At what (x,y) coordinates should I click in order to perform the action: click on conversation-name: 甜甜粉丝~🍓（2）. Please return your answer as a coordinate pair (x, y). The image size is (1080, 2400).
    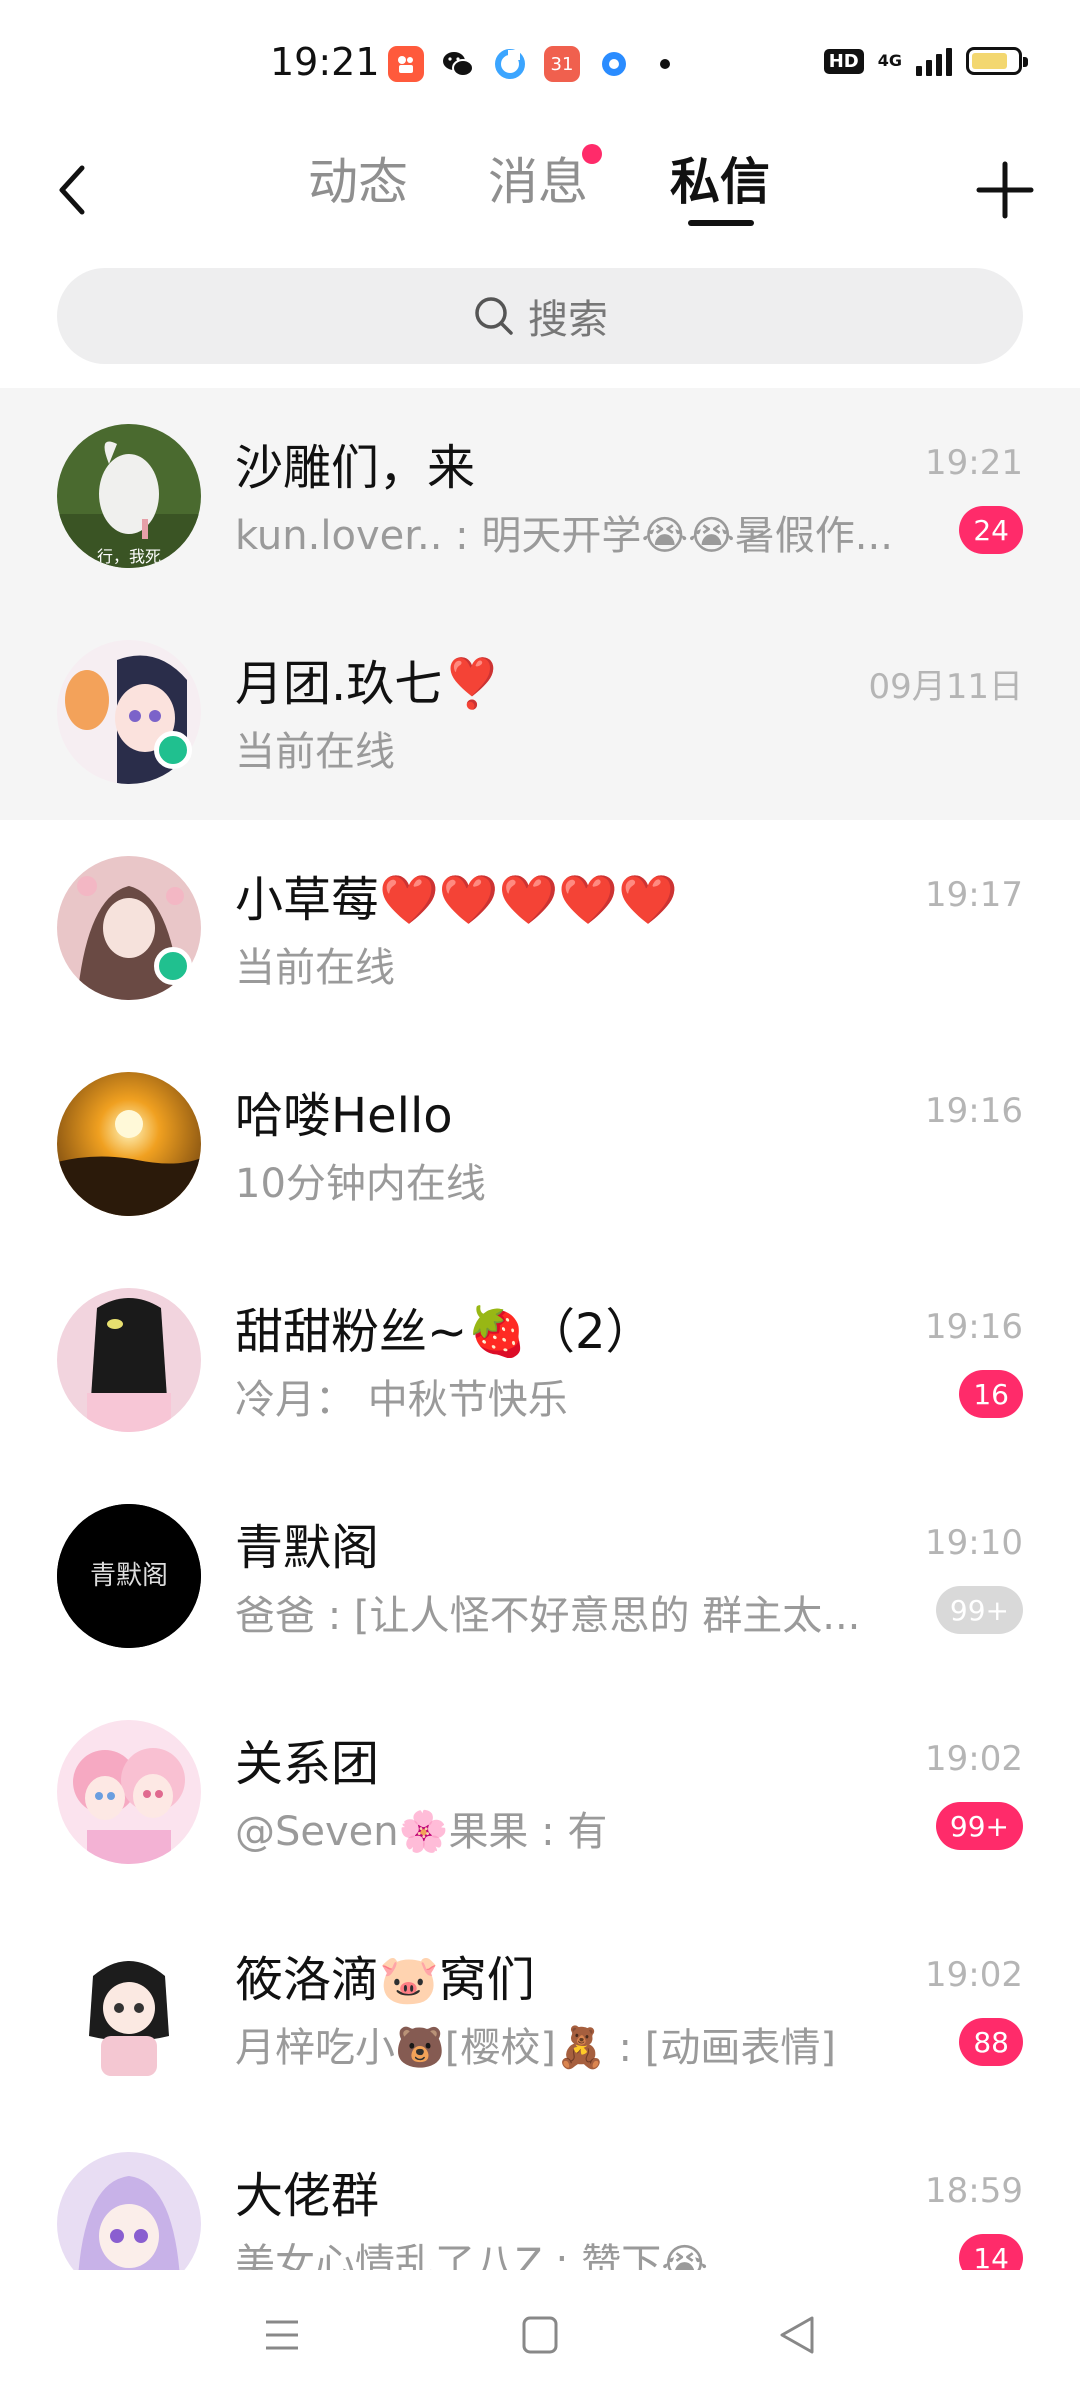
    Looking at the image, I should click on (444, 1332).